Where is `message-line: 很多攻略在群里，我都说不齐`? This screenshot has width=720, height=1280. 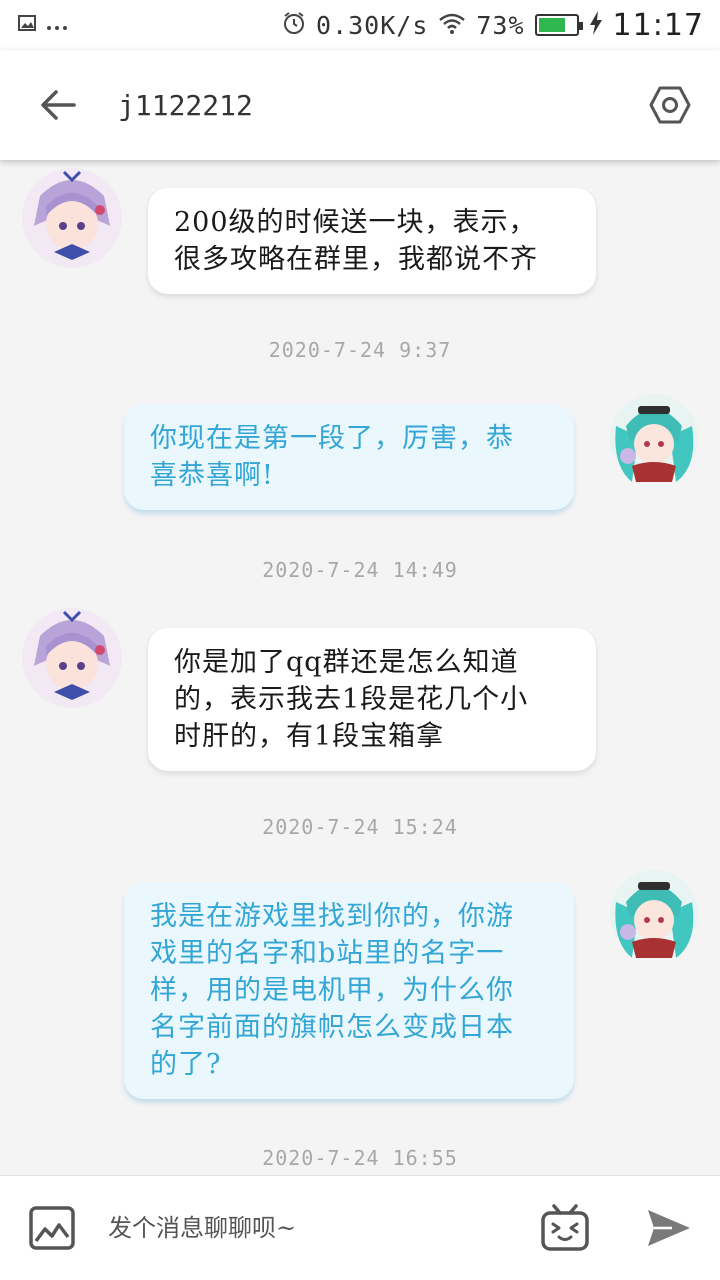 message-line: 很多攻略在群里，我都说不齐 is located at coordinates (356, 259).